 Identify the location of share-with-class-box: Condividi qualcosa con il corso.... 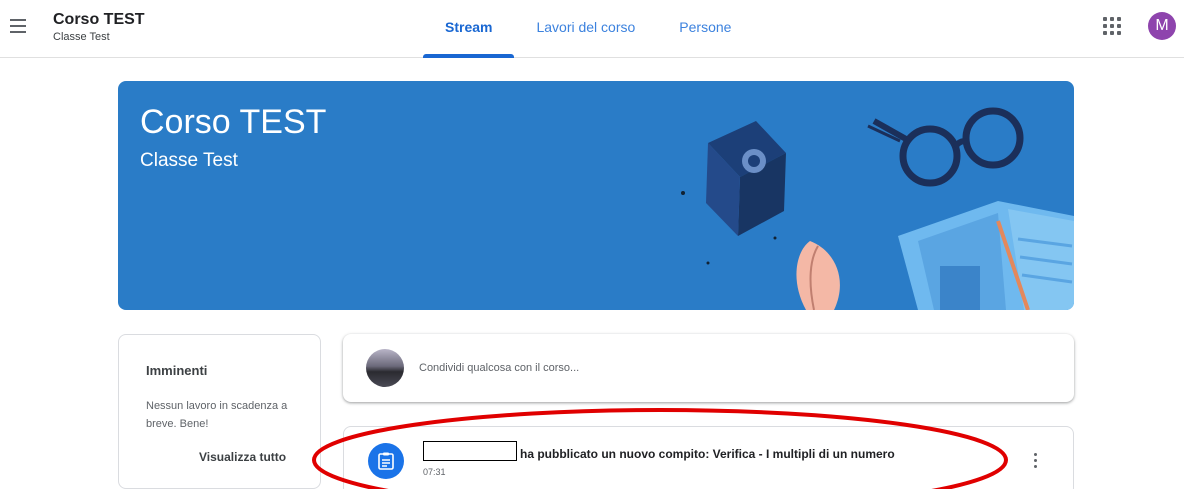
(708, 368).